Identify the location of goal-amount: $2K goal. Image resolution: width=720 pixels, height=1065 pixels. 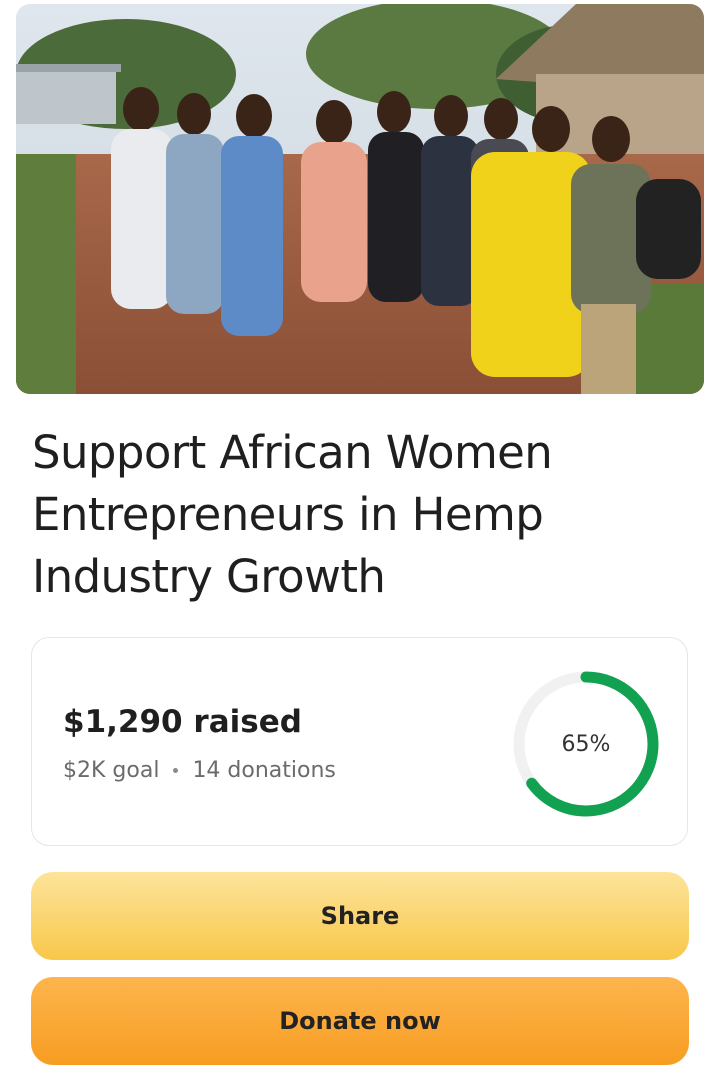
(111, 770).